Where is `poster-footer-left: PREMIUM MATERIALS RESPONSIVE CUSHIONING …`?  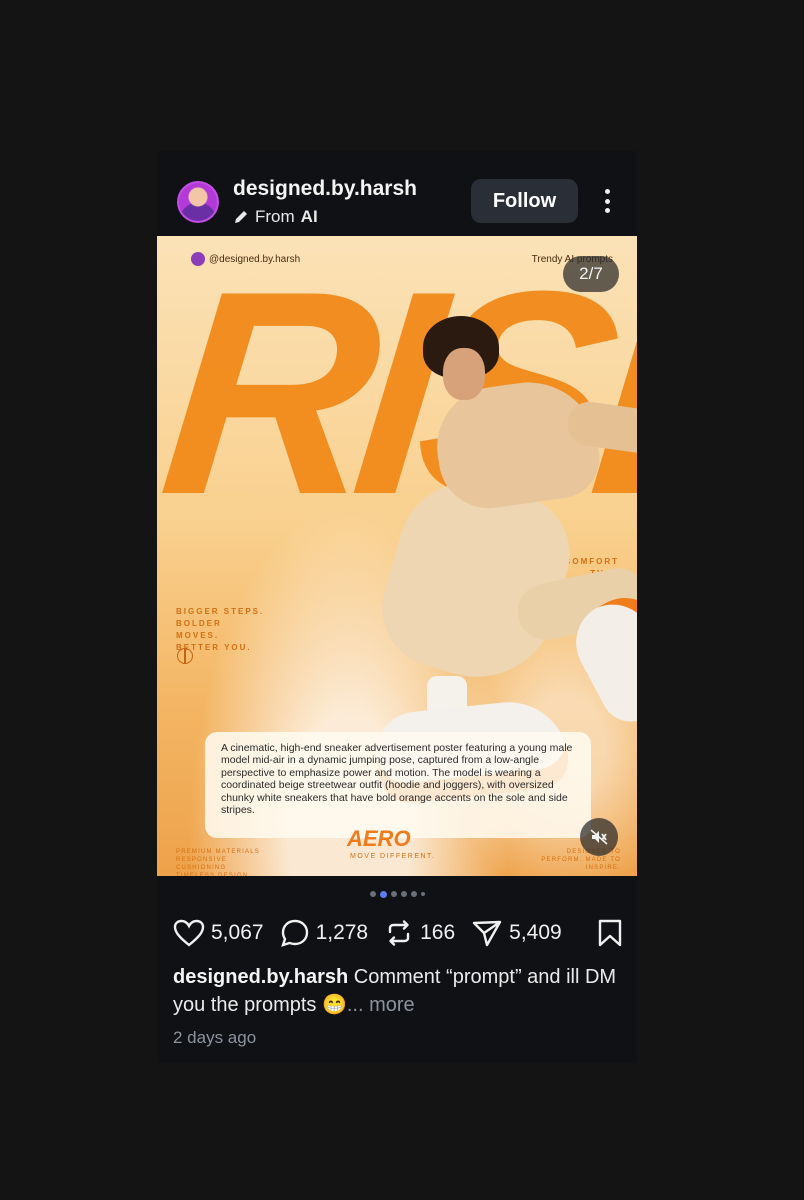 poster-footer-left: PREMIUM MATERIALS RESPONSIVE CUSHIONING … is located at coordinates (218, 862).